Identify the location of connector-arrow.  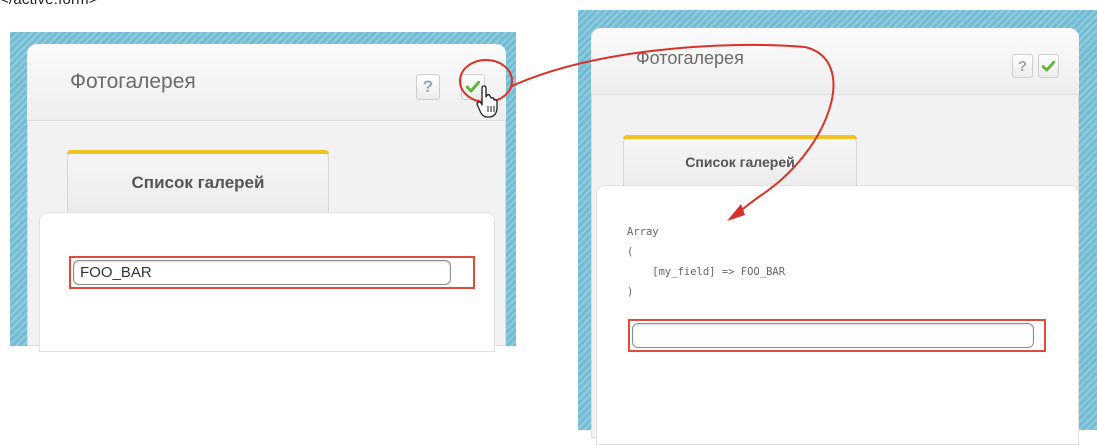
(672, 129).